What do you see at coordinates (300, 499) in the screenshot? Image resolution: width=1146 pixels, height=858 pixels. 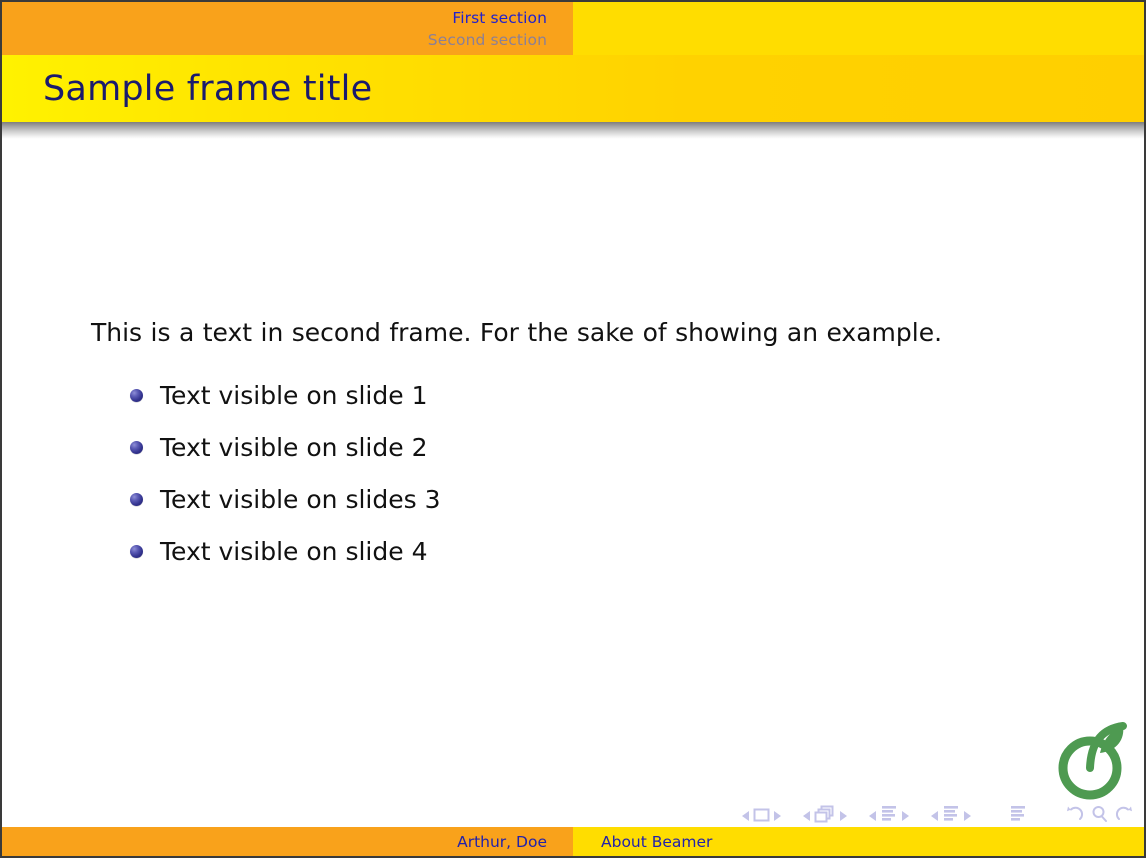 I see `list-item-label: Text visible on slides 3` at bounding box center [300, 499].